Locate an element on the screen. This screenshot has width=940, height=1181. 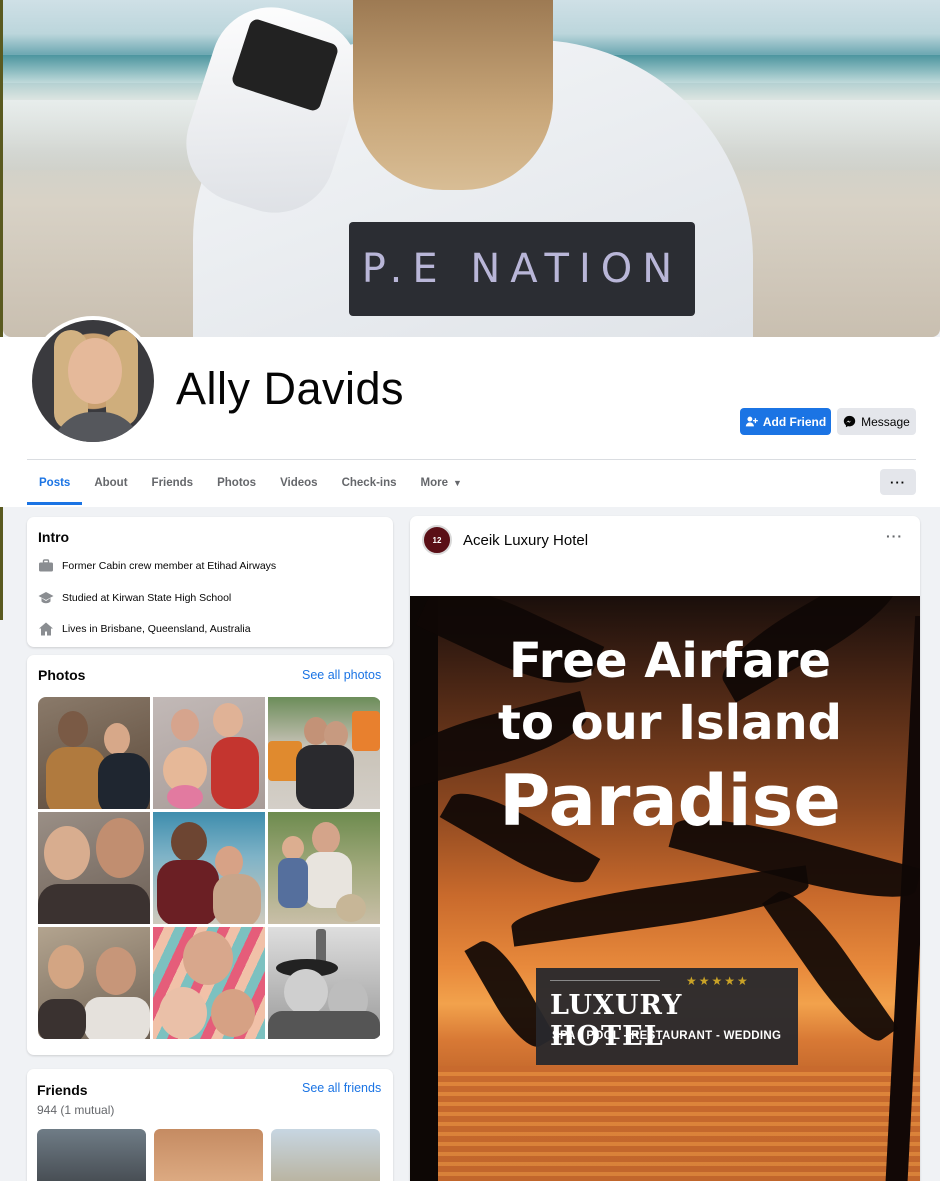
tab-posts: Posts is located at coordinates (55, 482).